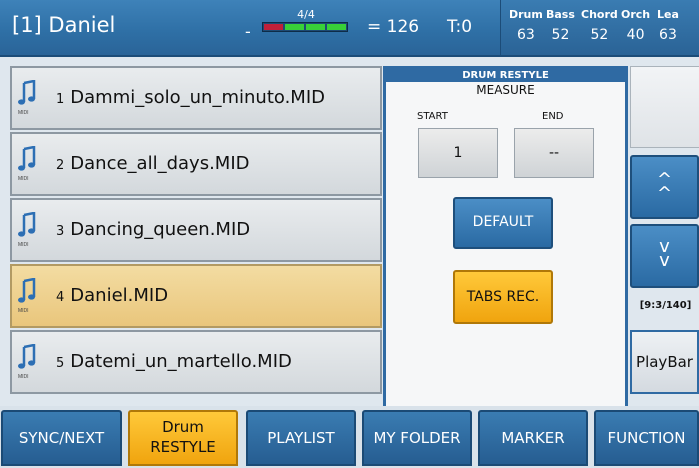 The height and width of the screenshot is (468, 699). Describe the element at coordinates (393, 27) in the screenshot. I see `tempo-bpm: = 126` at that location.